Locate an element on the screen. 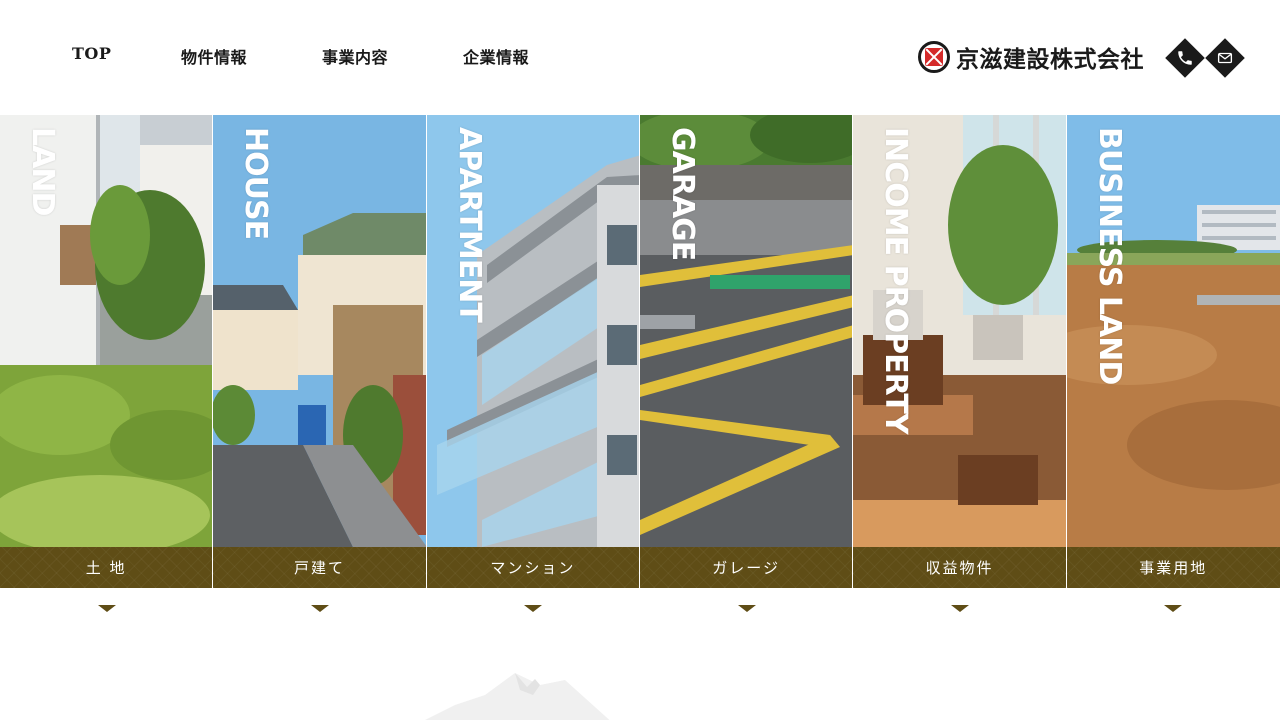 The height and width of the screenshot is (720, 1280). phone-icon is located at coordinates (1185, 58).